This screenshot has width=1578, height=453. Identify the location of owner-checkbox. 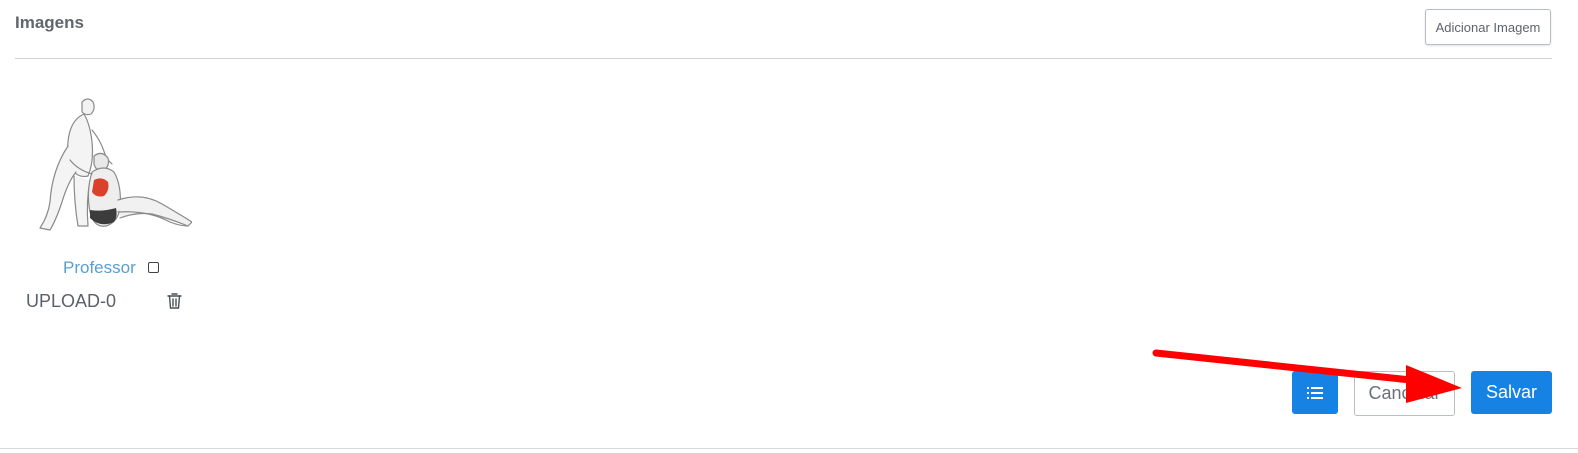
(153, 267).